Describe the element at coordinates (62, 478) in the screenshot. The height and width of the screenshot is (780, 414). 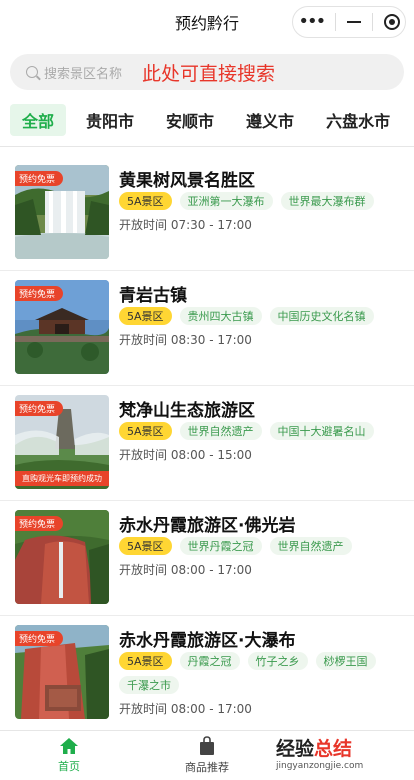
I see `shuttle-banner: 直购观光车即预约成功` at that location.